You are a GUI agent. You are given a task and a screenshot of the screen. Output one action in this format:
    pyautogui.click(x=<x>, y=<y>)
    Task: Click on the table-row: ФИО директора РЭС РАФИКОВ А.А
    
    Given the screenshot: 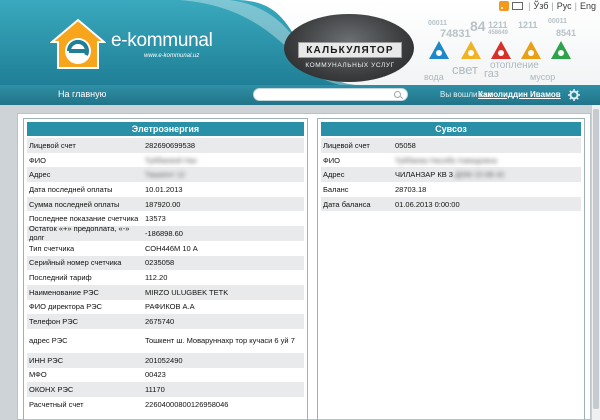 What is the action you would take?
    pyautogui.click(x=165, y=307)
    